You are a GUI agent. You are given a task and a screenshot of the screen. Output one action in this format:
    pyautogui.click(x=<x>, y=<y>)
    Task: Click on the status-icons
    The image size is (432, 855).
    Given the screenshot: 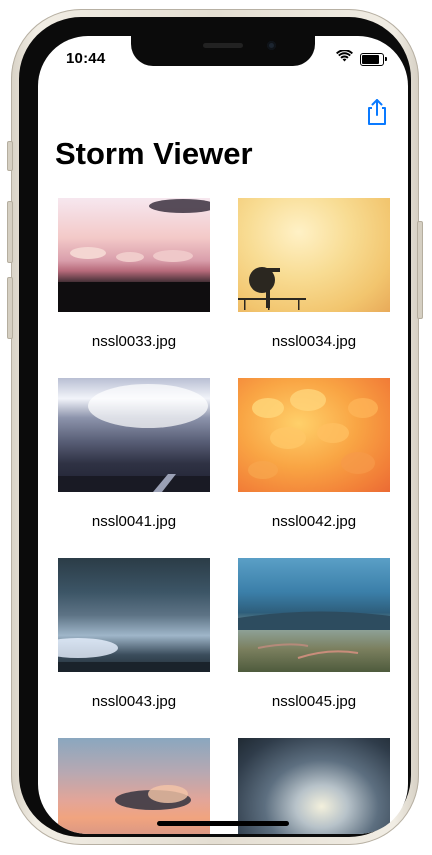 What is the action you would take?
    pyautogui.click(x=361, y=58)
    